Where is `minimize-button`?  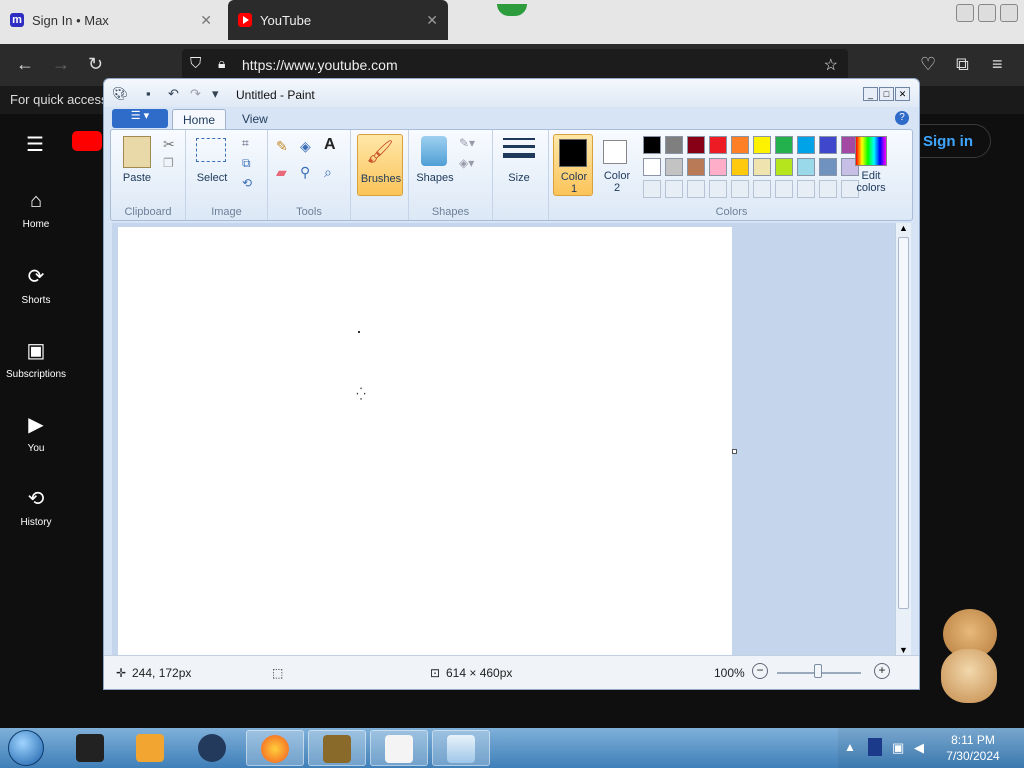 minimize-button is located at coordinates (965, 13).